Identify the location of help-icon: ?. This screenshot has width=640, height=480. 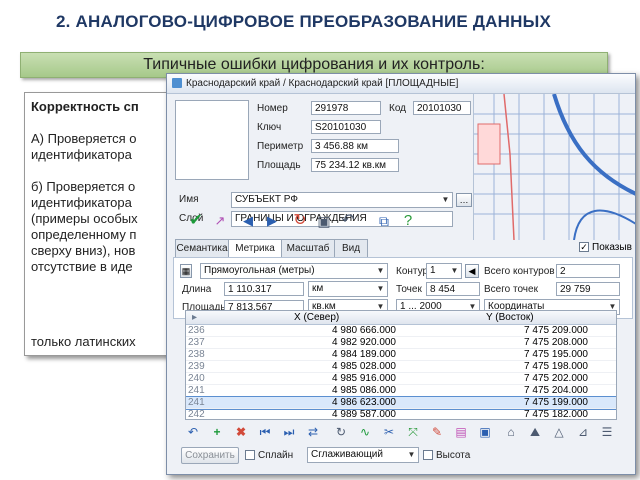
(408, 221).